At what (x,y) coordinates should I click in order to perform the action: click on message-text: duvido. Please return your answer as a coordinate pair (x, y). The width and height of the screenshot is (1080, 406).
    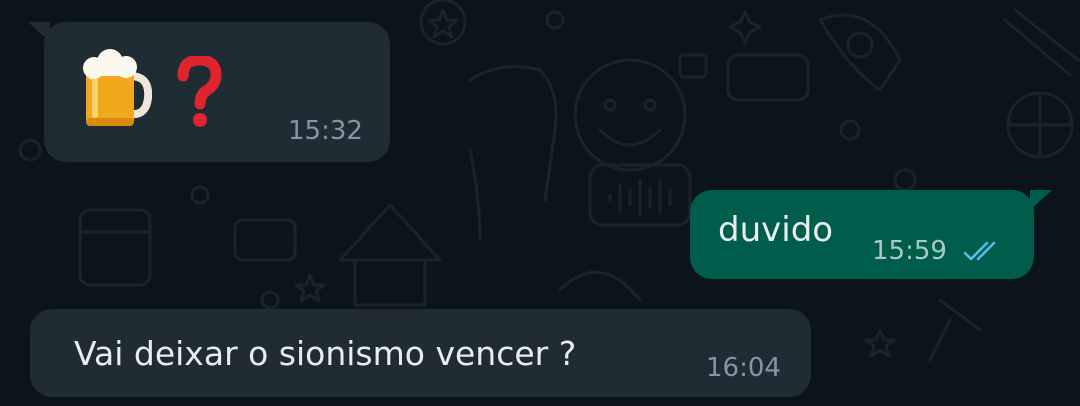
    Looking at the image, I should click on (776, 230).